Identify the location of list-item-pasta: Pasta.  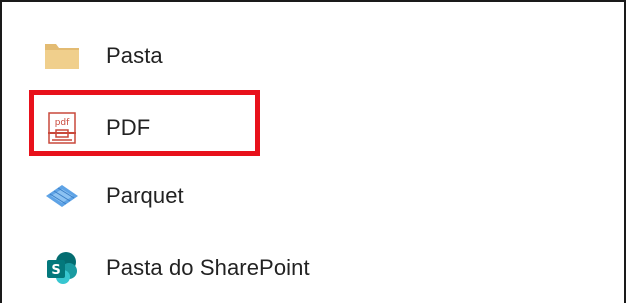
(102, 56).